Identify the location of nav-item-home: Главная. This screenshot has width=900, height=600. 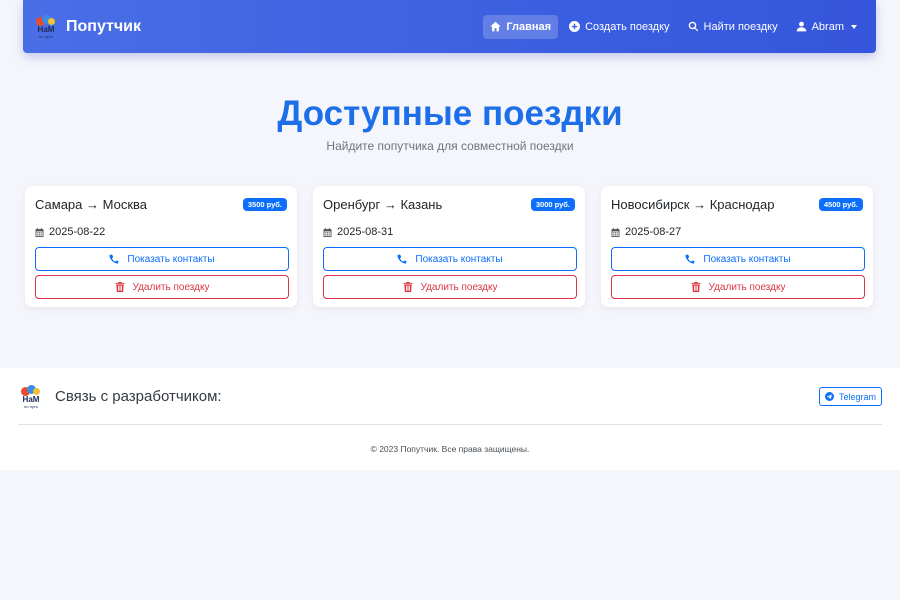
(521, 26).